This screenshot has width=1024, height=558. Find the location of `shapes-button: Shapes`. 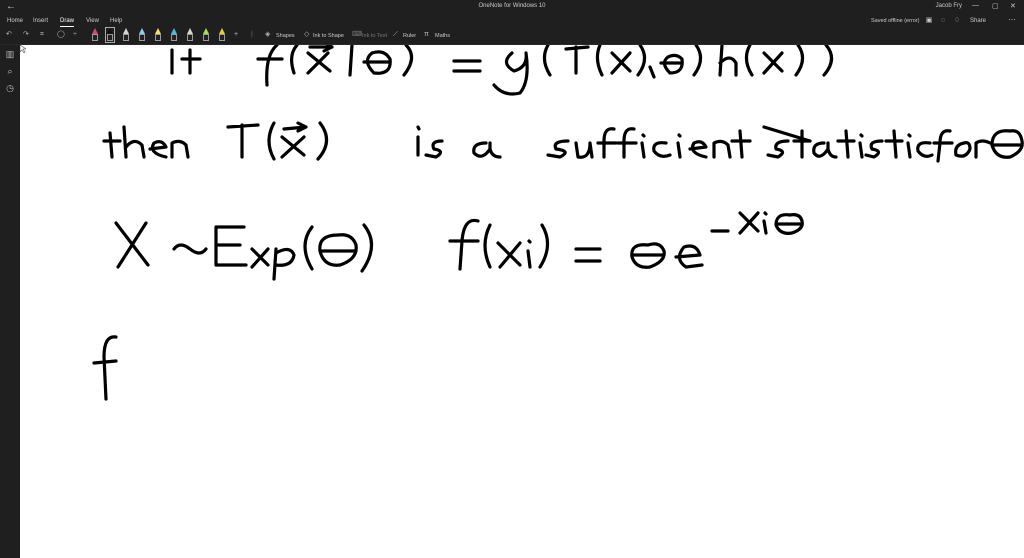

shapes-button: Shapes is located at coordinates (285, 36).